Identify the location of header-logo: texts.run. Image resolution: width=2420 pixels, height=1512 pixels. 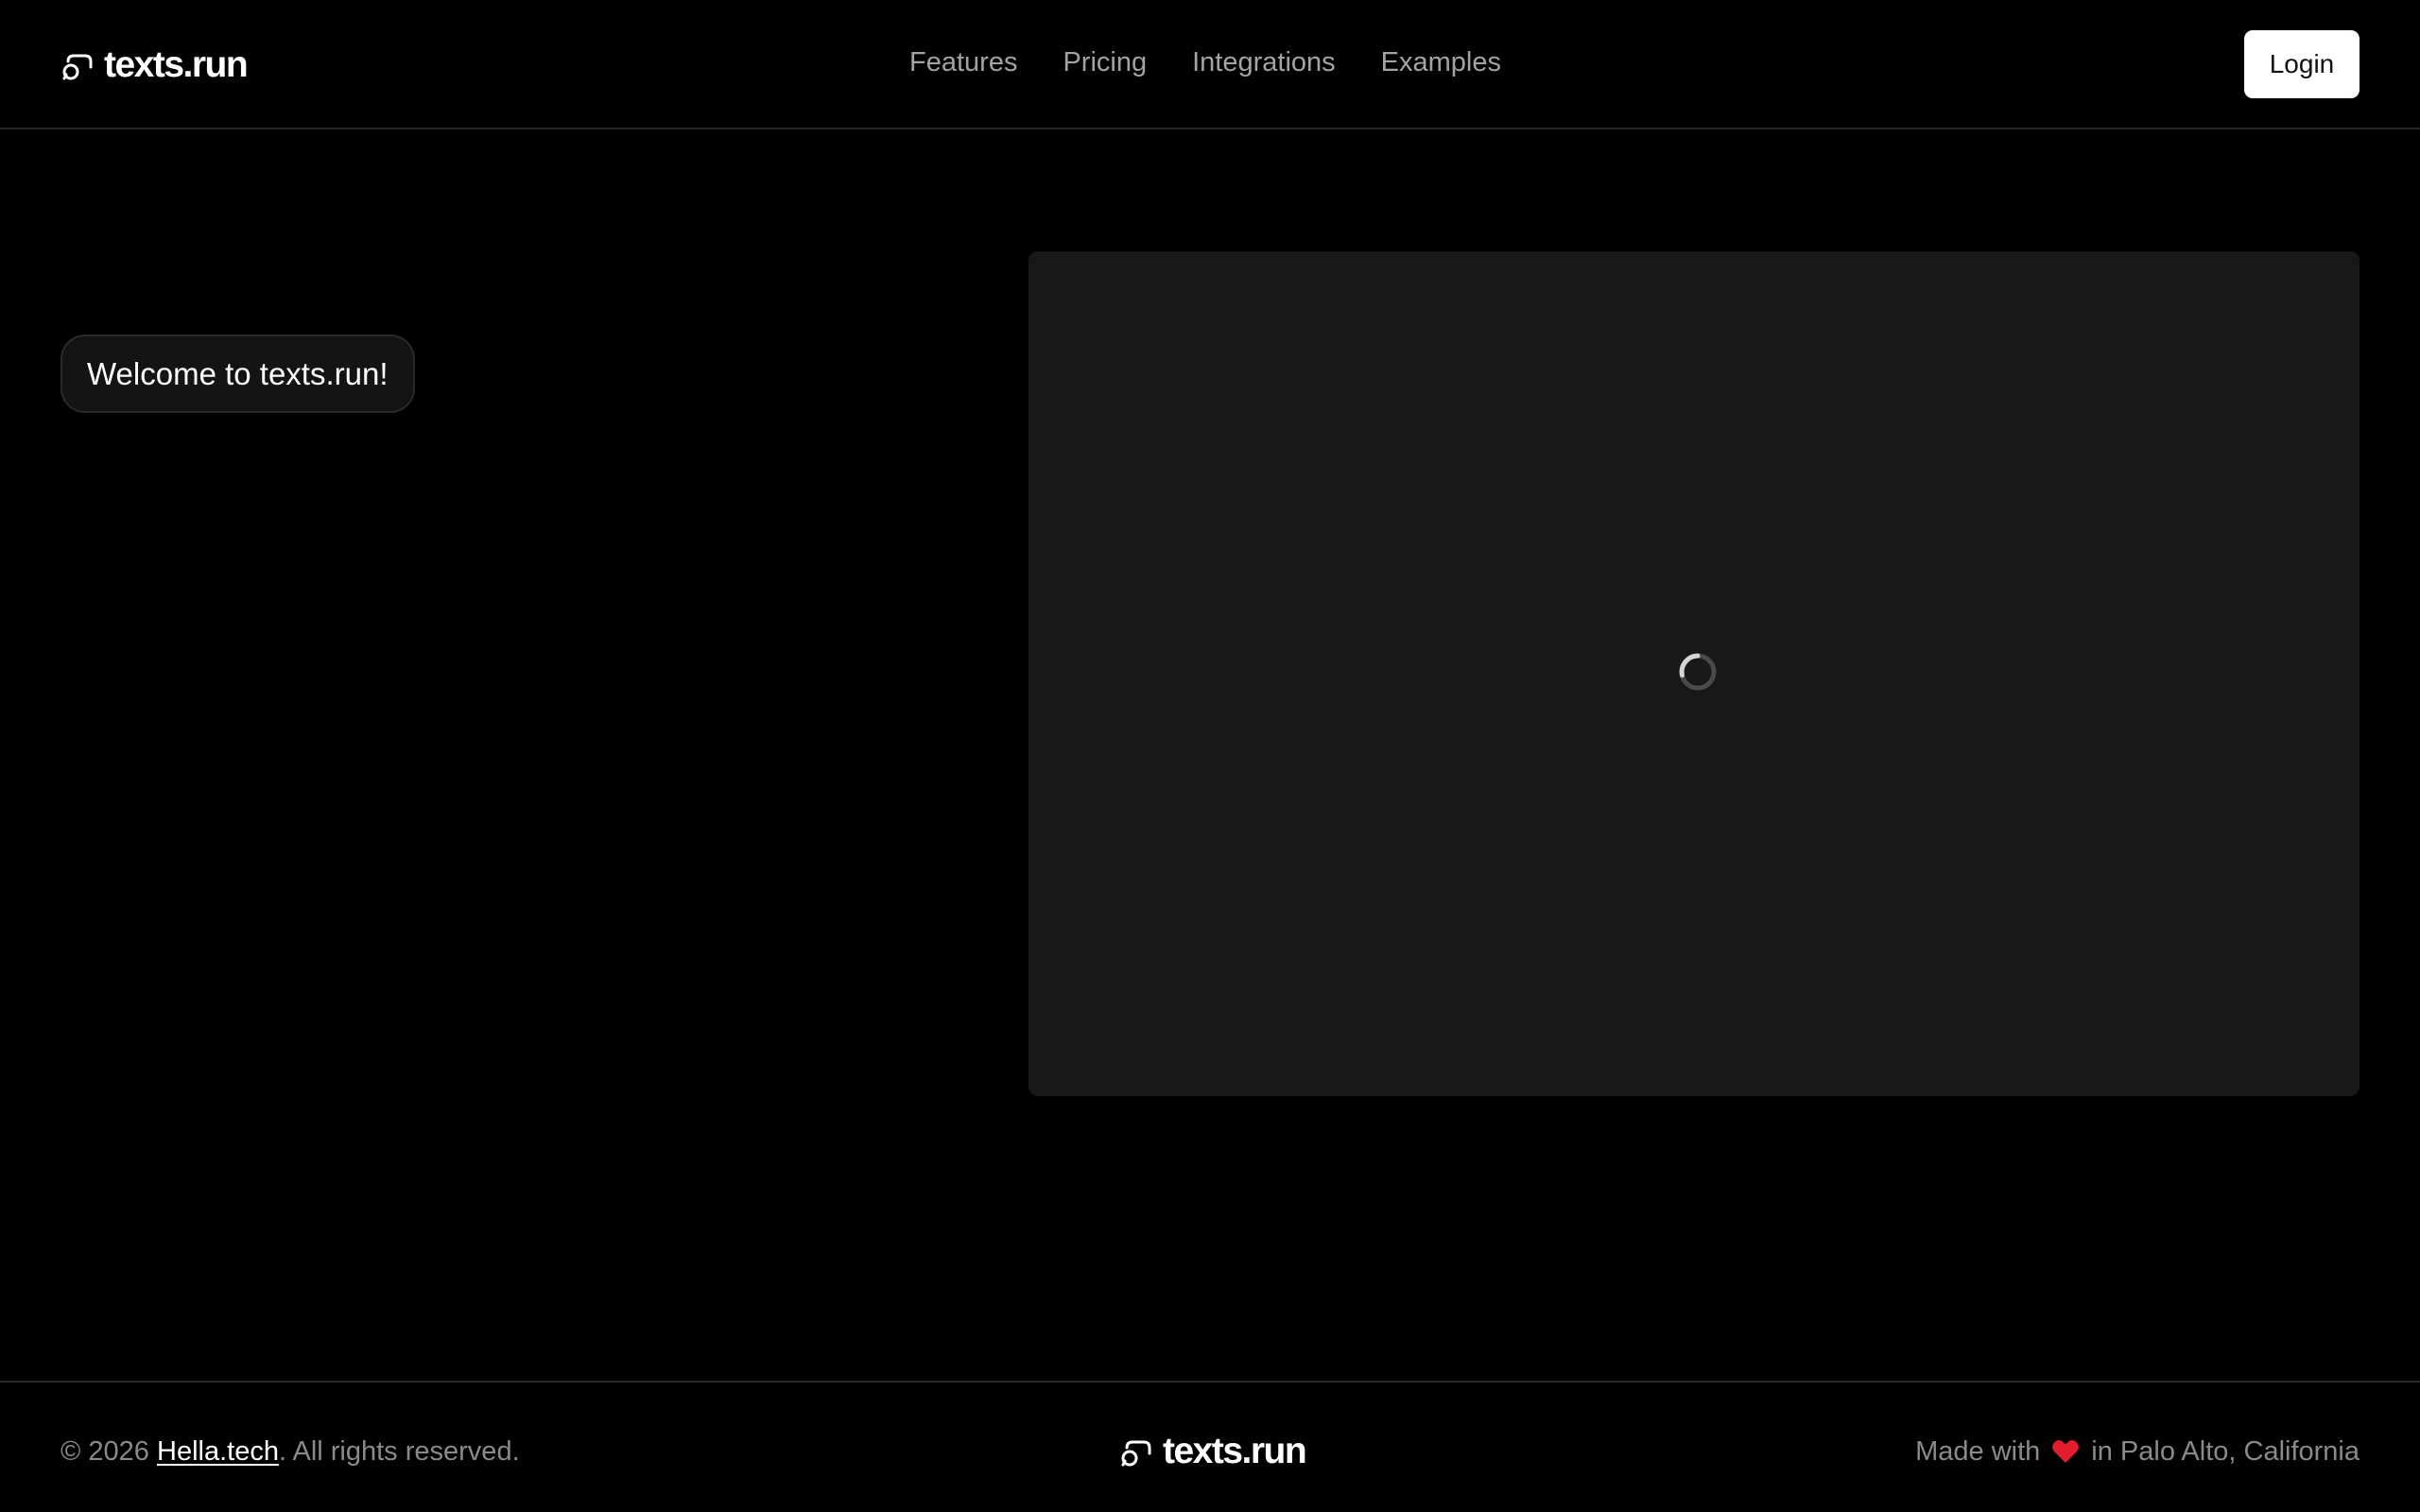
(154, 65).